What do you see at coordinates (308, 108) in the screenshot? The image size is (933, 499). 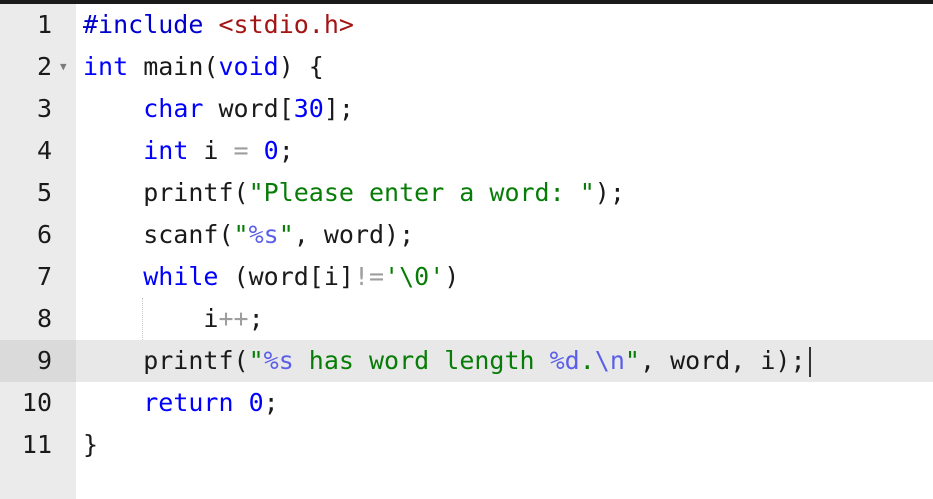 I see `number-literal: 30` at bounding box center [308, 108].